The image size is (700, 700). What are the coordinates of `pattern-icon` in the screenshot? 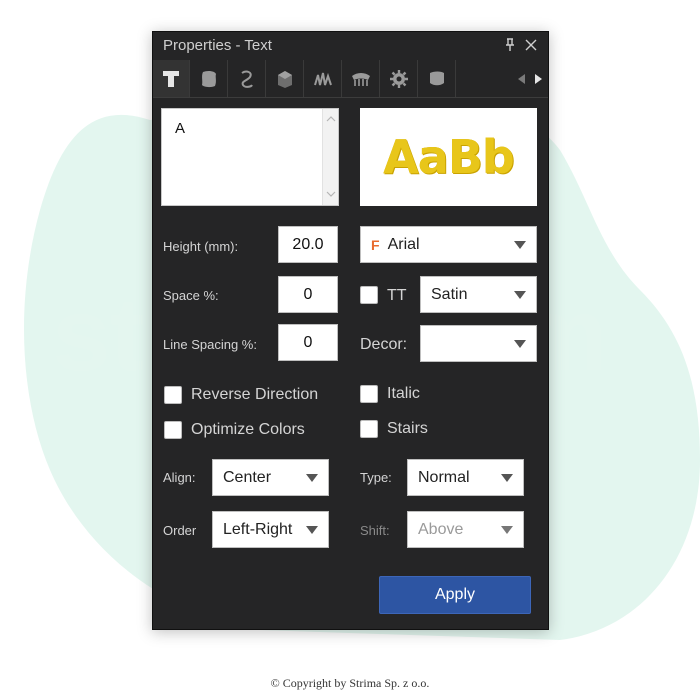 It's located at (437, 78).